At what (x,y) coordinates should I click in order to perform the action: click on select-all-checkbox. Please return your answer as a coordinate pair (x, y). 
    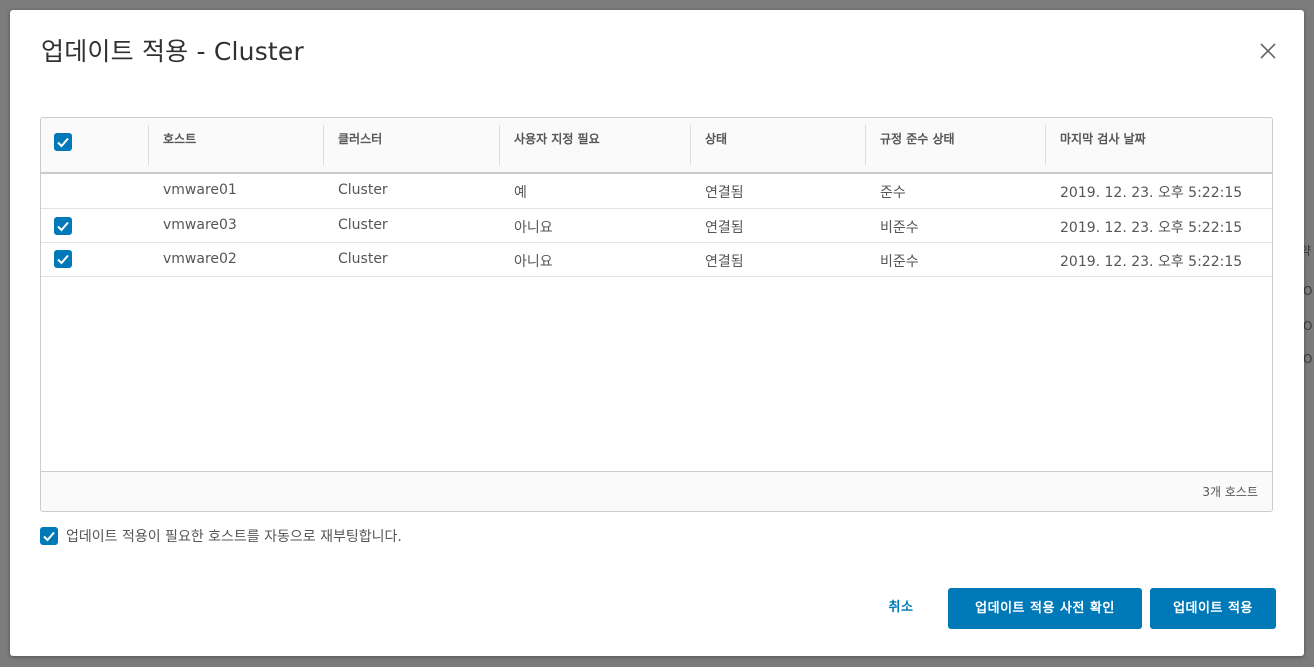
    Looking at the image, I should click on (63, 142).